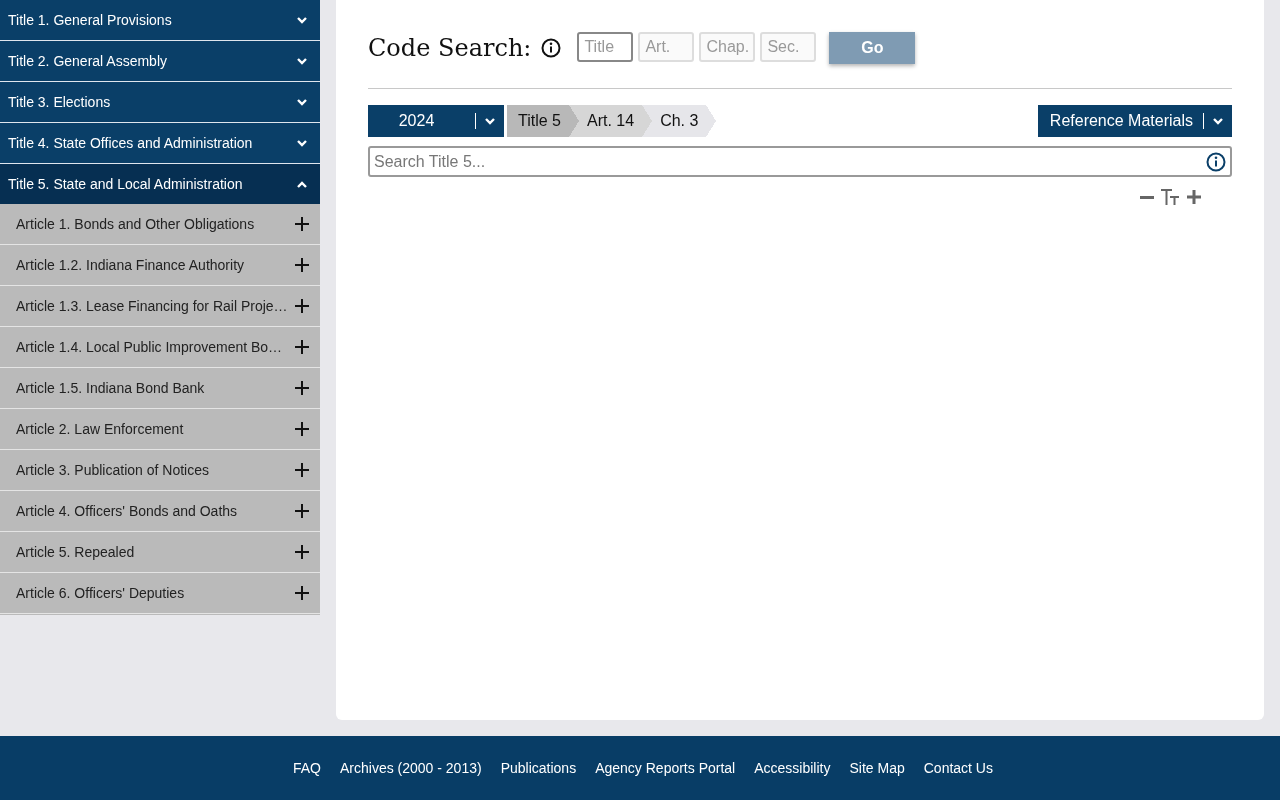  What do you see at coordinates (958, 768) in the screenshot?
I see `footer-link: Contact Us` at bounding box center [958, 768].